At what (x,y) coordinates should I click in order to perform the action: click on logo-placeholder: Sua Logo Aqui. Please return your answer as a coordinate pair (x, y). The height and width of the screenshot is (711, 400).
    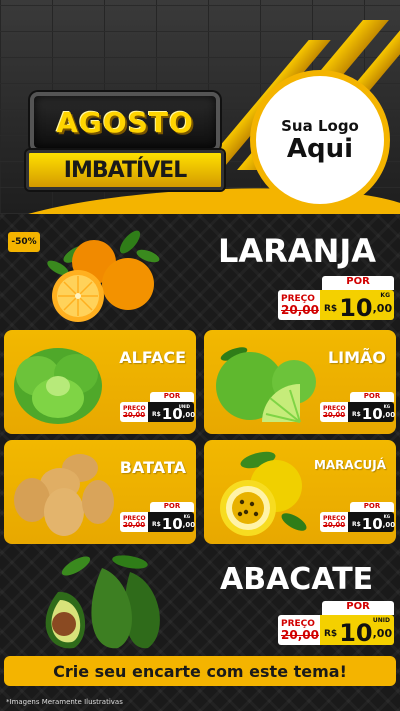
    Looking at the image, I should click on (320, 140).